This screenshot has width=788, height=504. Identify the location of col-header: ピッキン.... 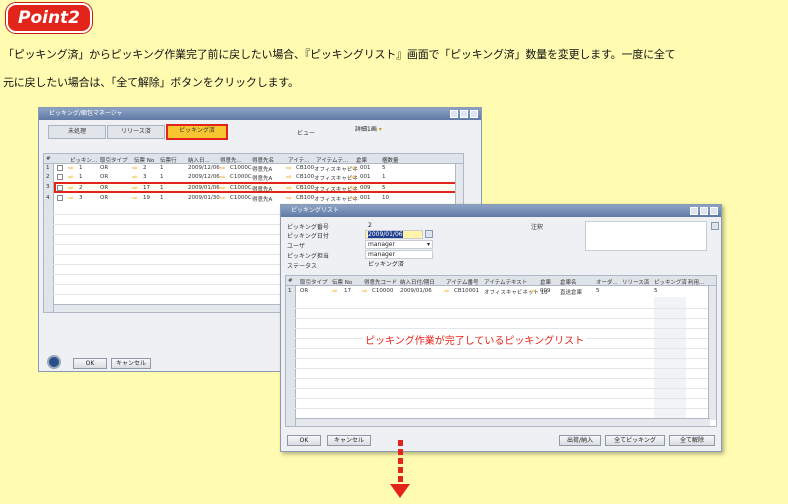
(83, 160).